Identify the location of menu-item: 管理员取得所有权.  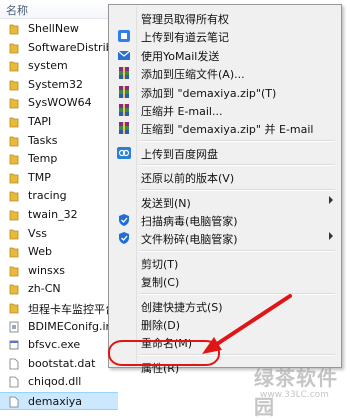
(225, 18).